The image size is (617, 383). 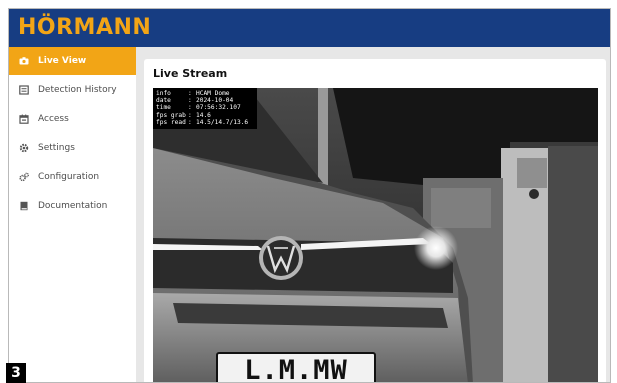 What do you see at coordinates (222, 122) in the screenshot?
I see `overlay-value: 14.5/14.7/13.6` at bounding box center [222, 122].